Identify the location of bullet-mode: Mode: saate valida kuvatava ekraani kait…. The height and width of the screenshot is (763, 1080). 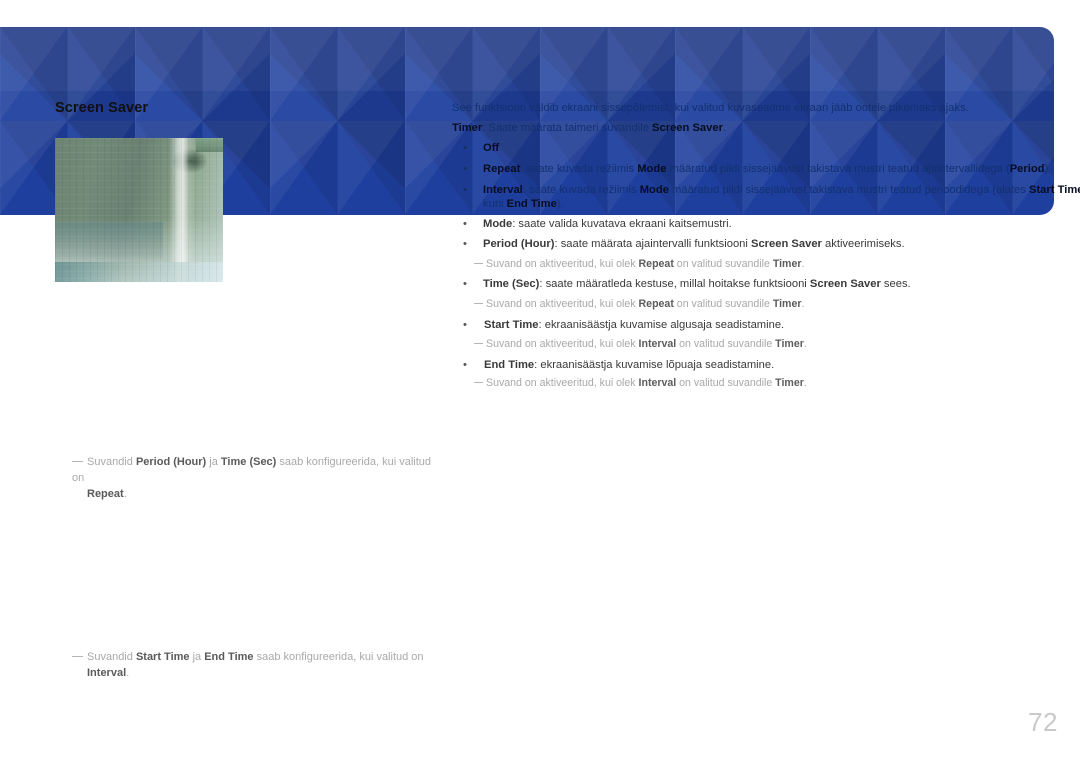
(607, 224).